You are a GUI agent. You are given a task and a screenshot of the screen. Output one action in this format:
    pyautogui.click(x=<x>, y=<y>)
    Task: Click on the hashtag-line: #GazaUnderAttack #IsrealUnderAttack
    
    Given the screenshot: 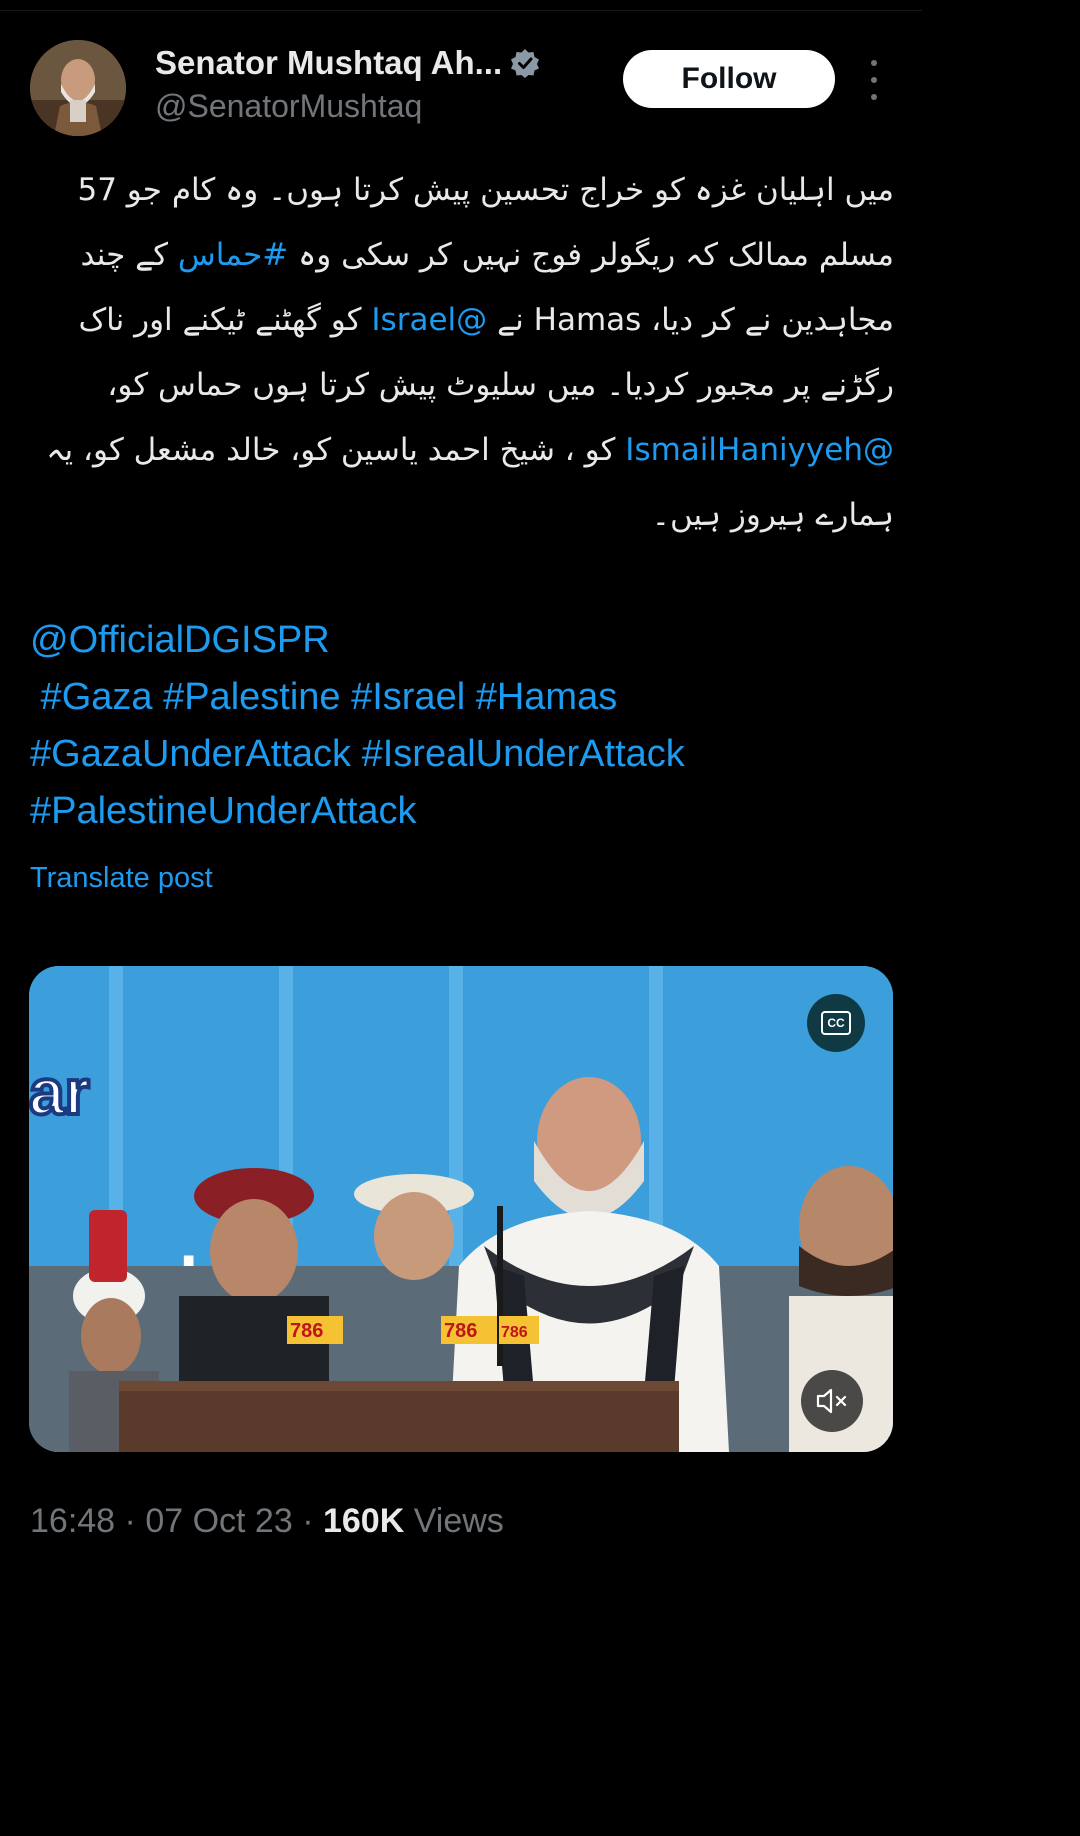 What is the action you would take?
    pyautogui.click(x=465, y=754)
    